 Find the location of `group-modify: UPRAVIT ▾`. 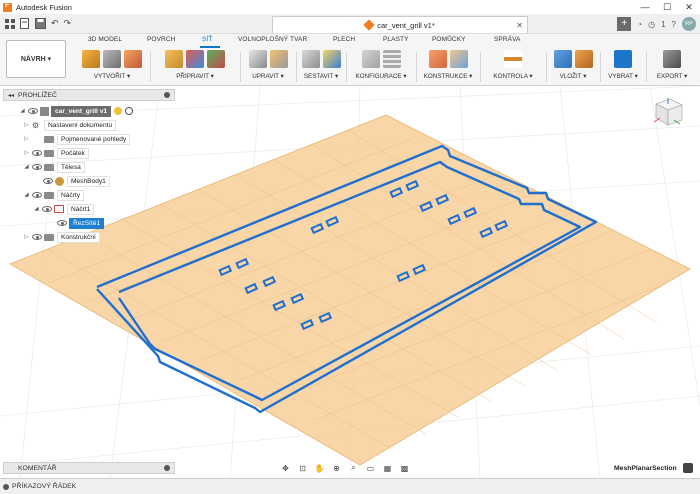

group-modify: UPRAVIT ▾ is located at coordinates (268, 67).